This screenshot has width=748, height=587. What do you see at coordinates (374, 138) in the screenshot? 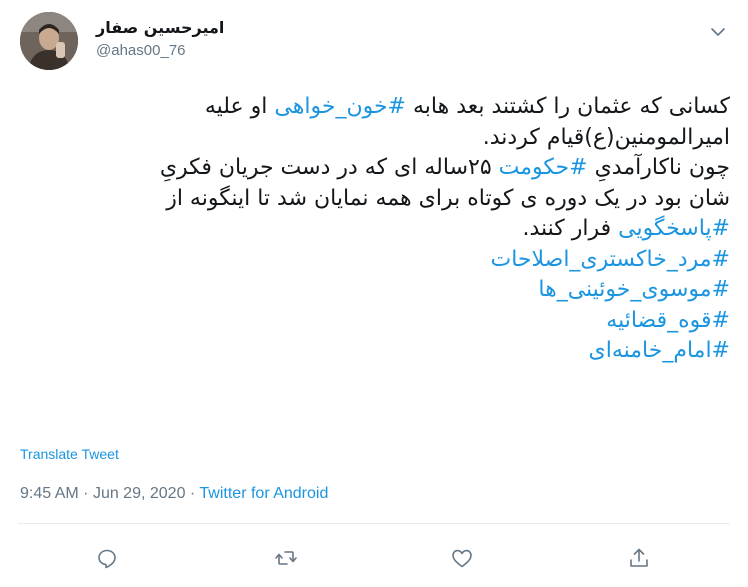
I see `tweet-text-line: امیرالمومنین(ع)قیام کردند.` at bounding box center [374, 138].